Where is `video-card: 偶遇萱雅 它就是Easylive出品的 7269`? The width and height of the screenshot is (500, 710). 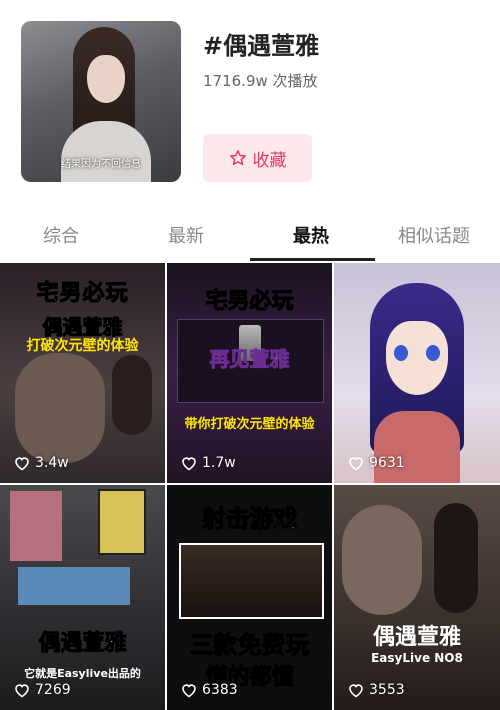 video-card: 偶遇萱雅 它就是Easylive出品的 7269 is located at coordinates (82, 597).